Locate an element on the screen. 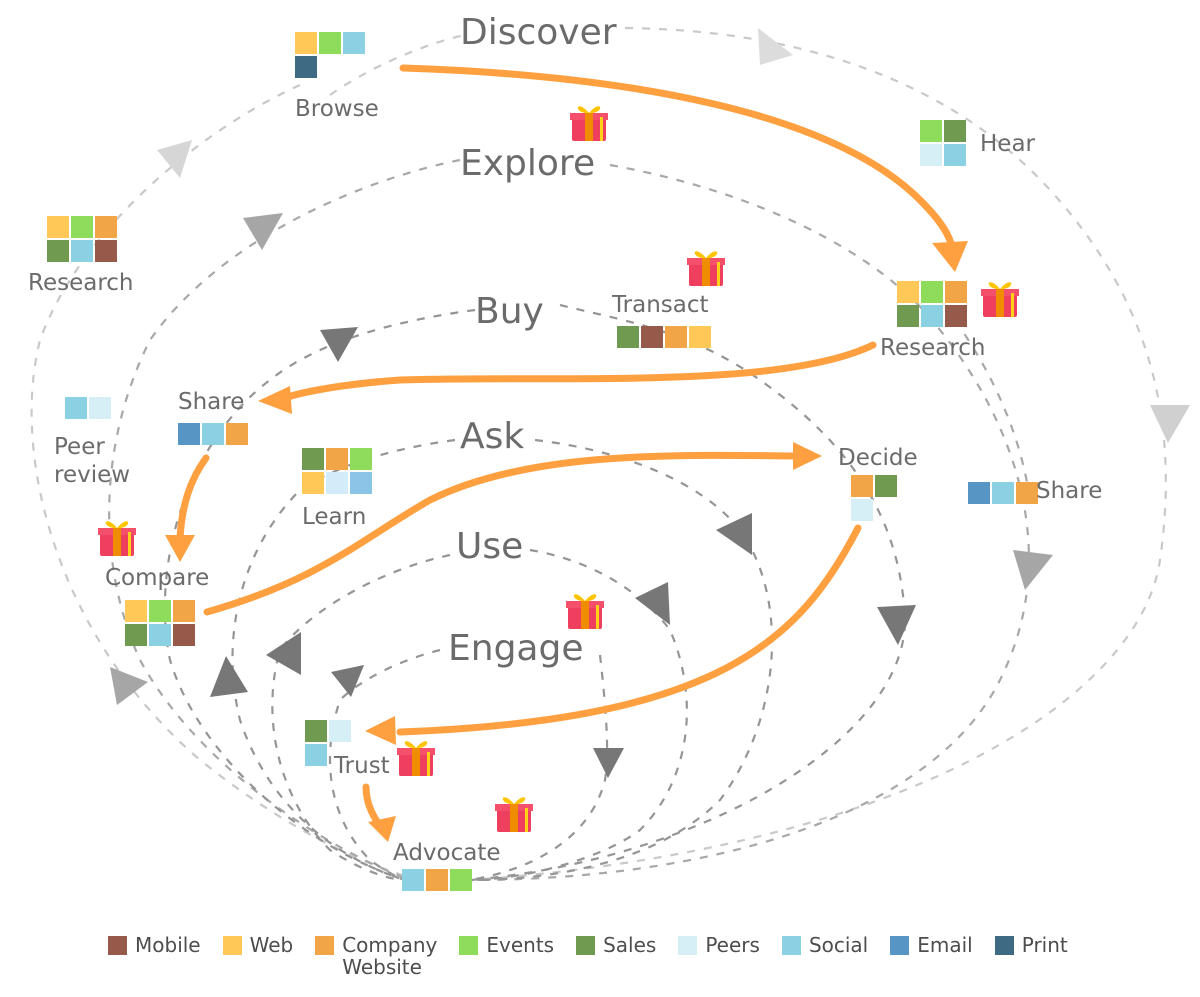  node-label: Decide is located at coordinates (878, 458).